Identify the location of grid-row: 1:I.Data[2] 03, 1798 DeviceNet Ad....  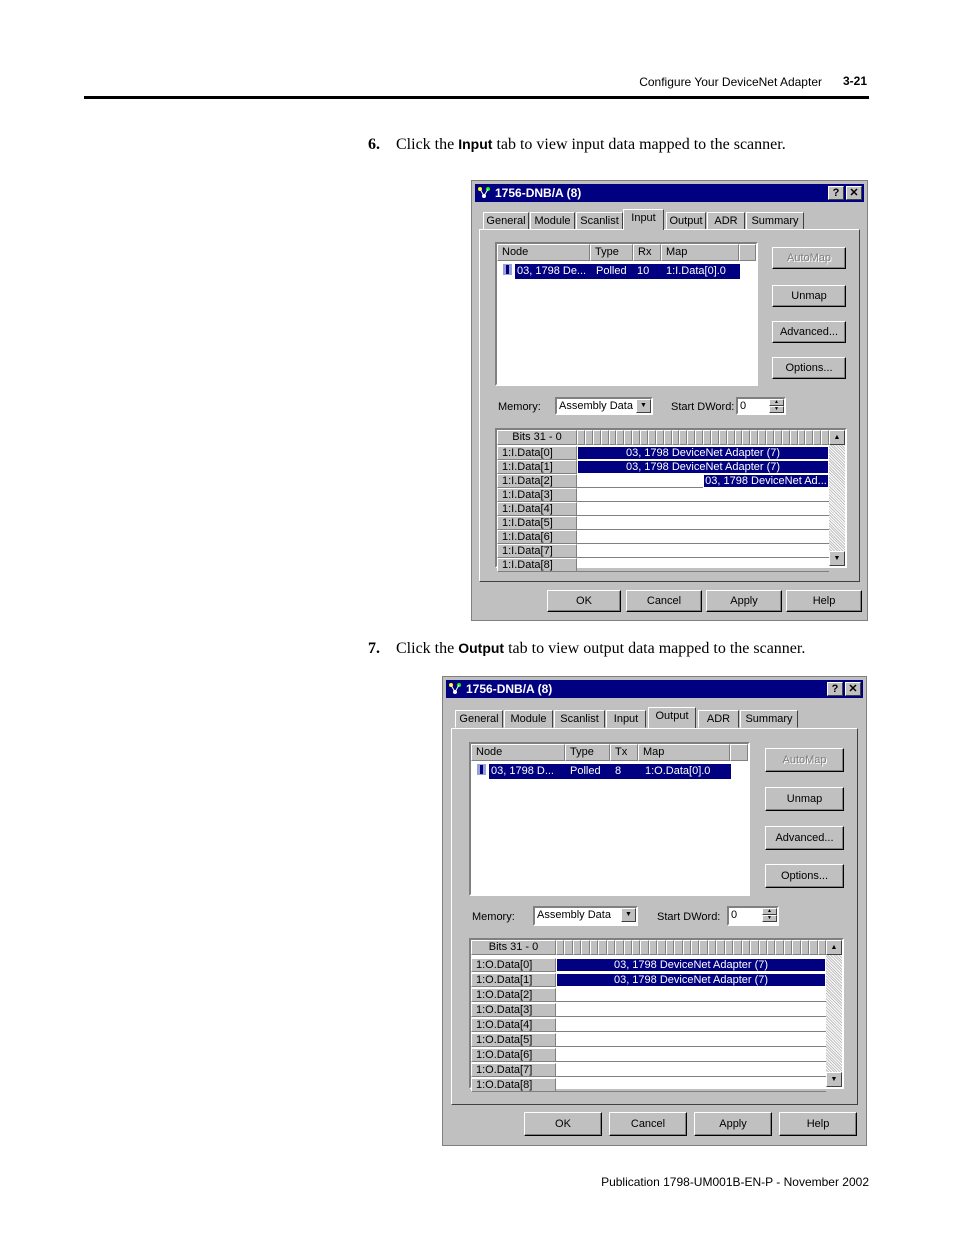
(663, 481).